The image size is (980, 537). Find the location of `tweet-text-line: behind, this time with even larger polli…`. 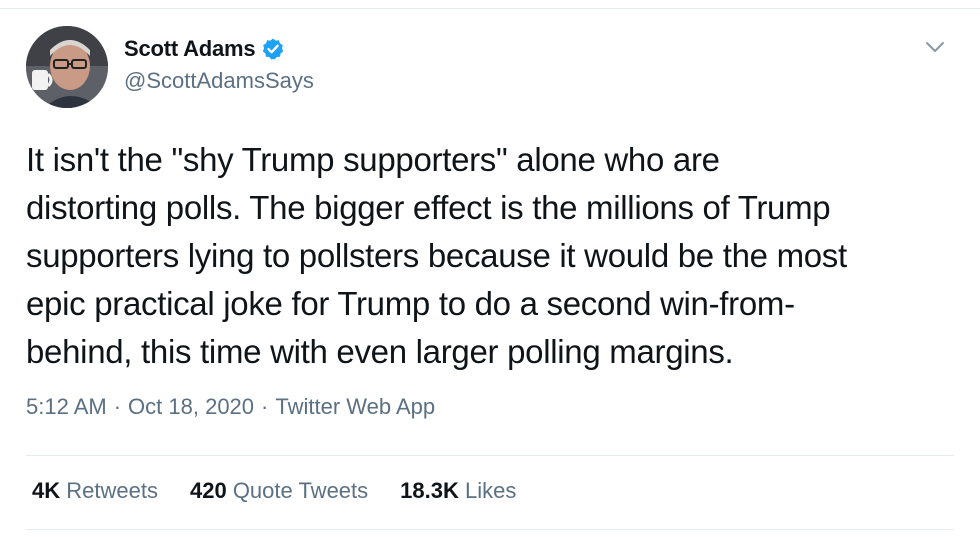

tweet-text-line: behind, this time with even larger polli… is located at coordinates (380, 351).